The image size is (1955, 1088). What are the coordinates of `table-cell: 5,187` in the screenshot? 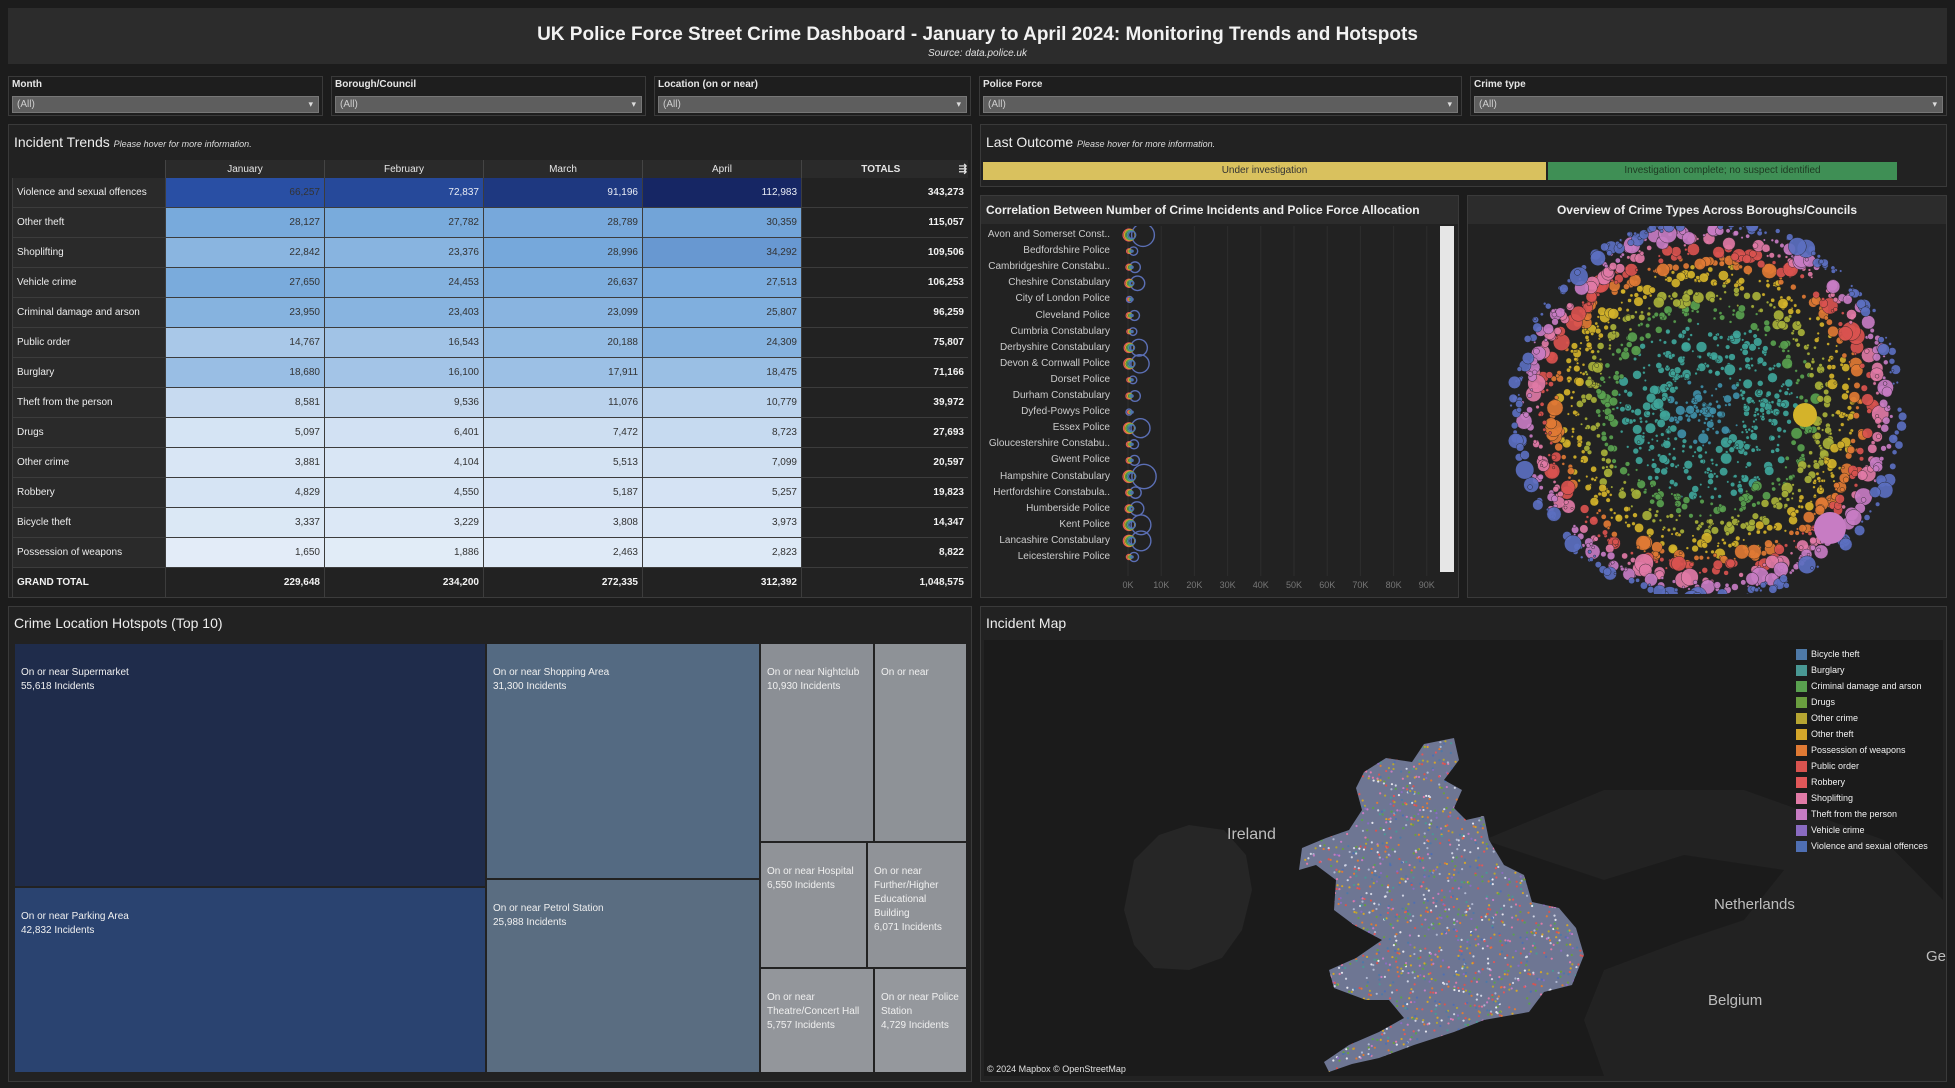 It's located at (563, 492).